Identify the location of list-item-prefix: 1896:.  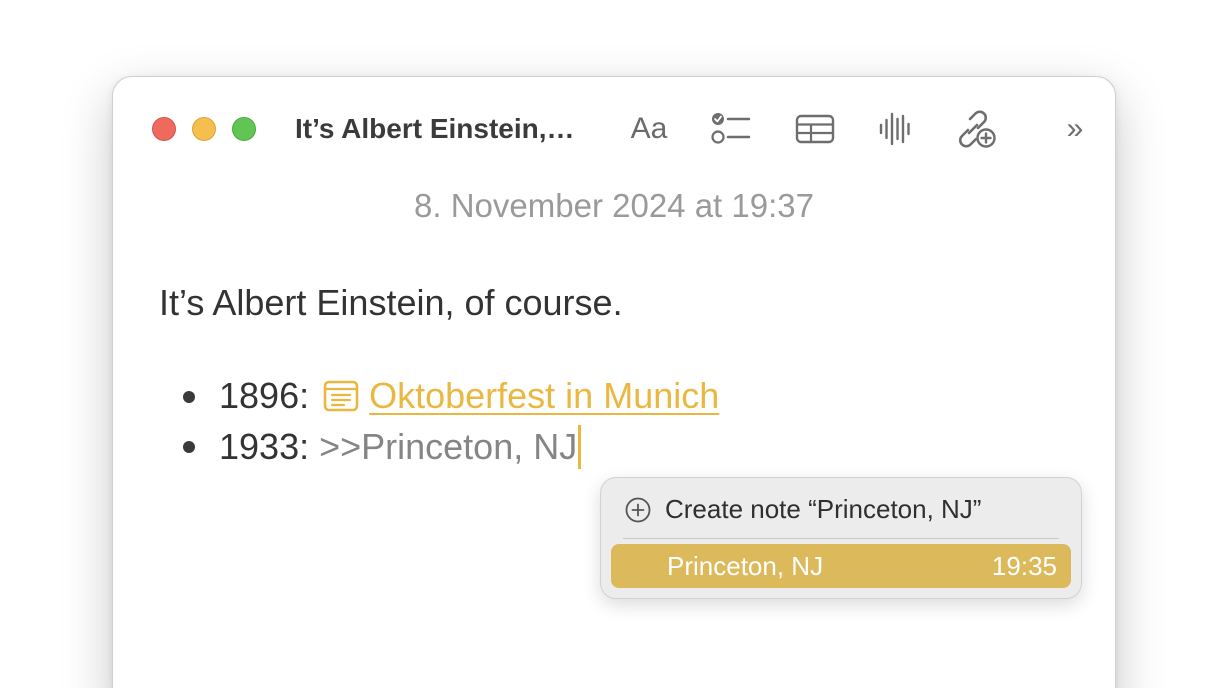
(264, 395).